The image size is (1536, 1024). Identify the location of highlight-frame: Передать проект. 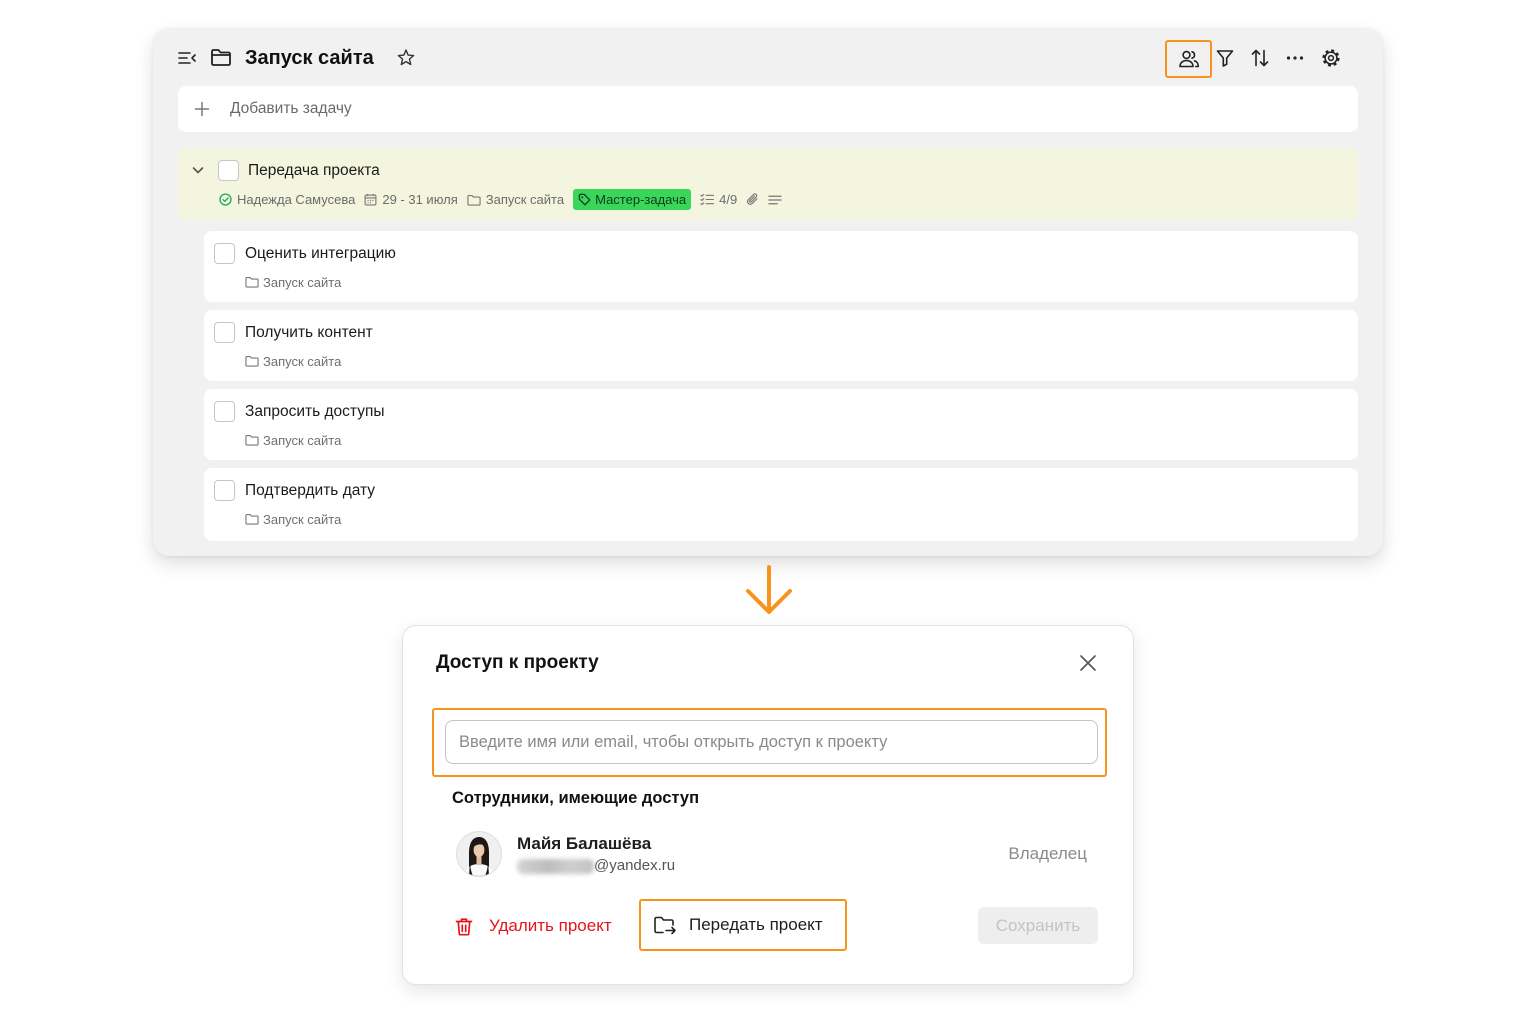
(743, 925).